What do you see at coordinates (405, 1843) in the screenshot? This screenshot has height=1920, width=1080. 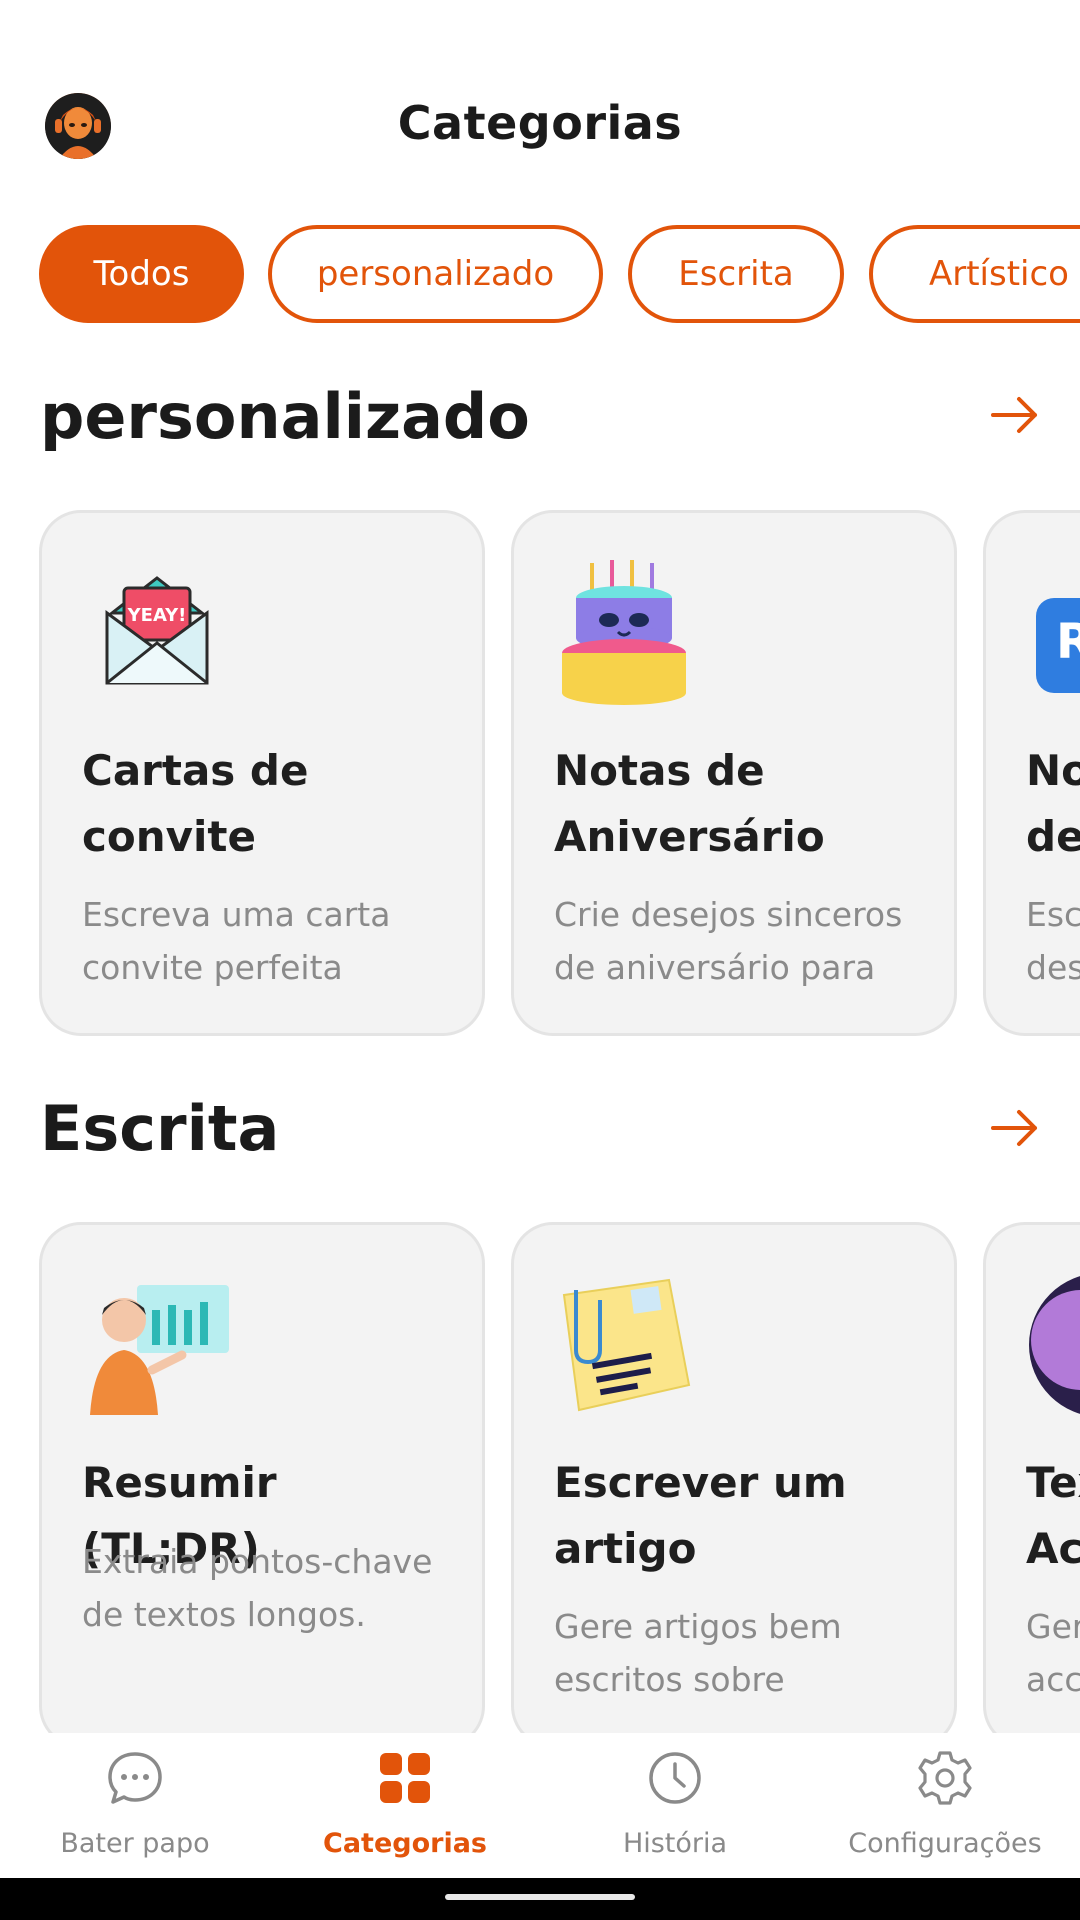 I see `nav-label: Categorias` at bounding box center [405, 1843].